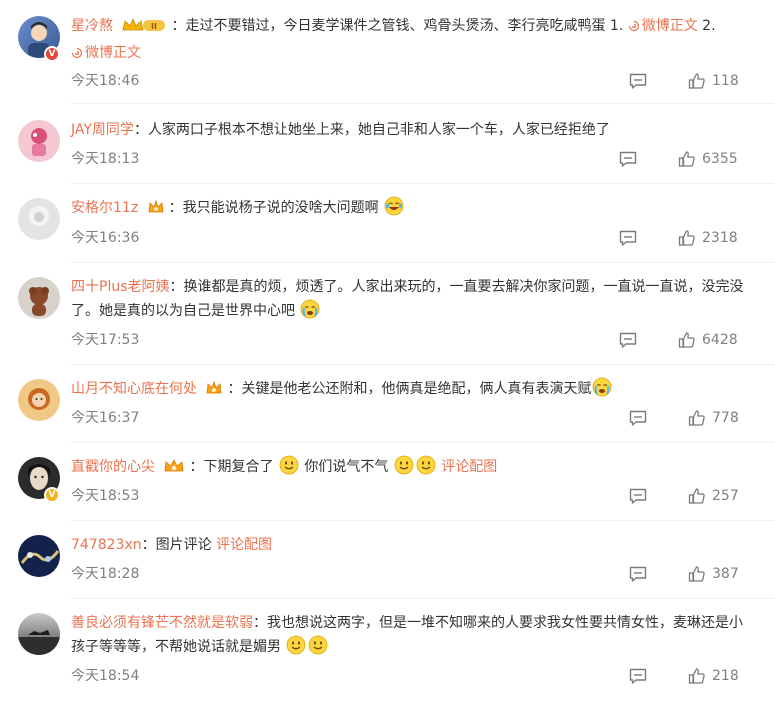  Describe the element at coordinates (280, 208) in the screenshot. I see `comment-body: 我只能说杨子说的没啥大问题啊` at that location.